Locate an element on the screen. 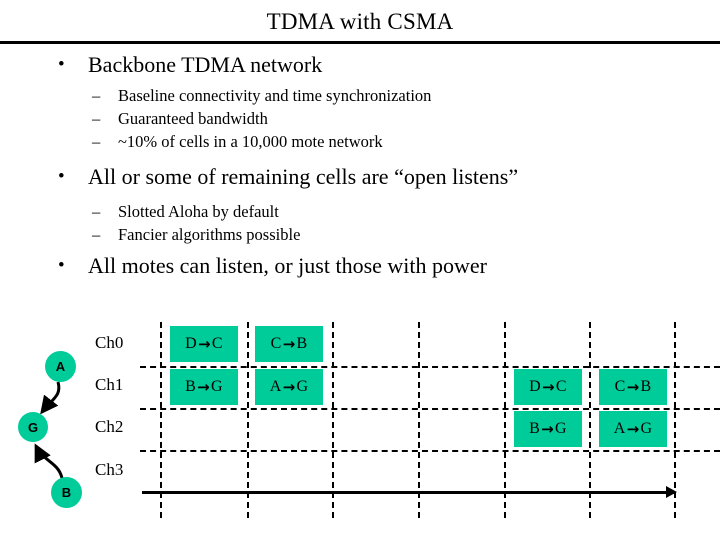 The height and width of the screenshot is (540, 720). link-a-to-g is located at coordinates (50, 398).